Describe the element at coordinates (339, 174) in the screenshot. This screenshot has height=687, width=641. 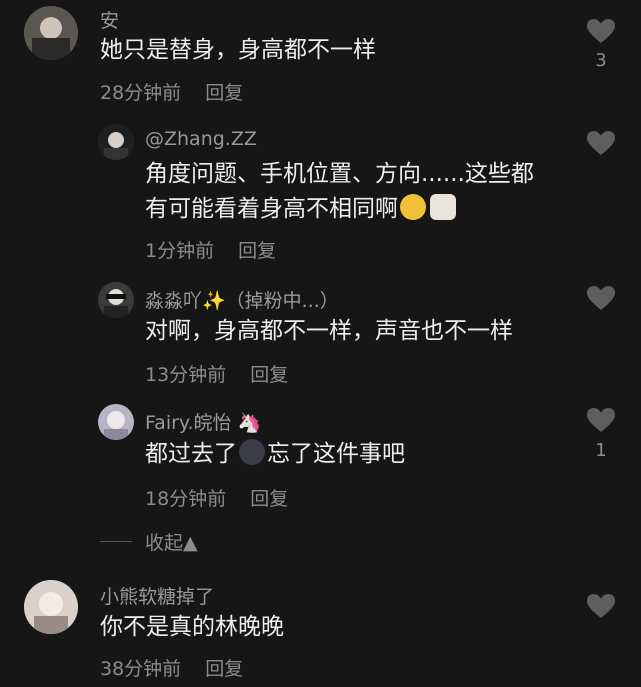
I see `comment-text-line-1: 角度问题、手机位置、方向......这些都` at that location.